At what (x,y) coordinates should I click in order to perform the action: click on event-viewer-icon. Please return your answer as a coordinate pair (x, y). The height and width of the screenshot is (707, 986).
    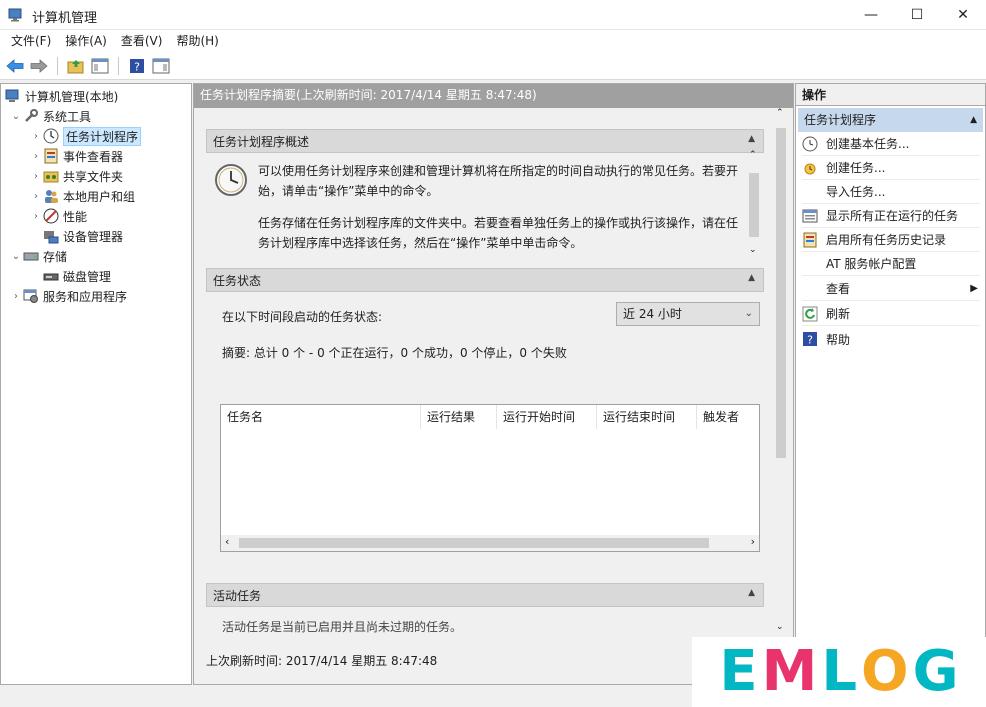
    Looking at the image, I should click on (51, 156).